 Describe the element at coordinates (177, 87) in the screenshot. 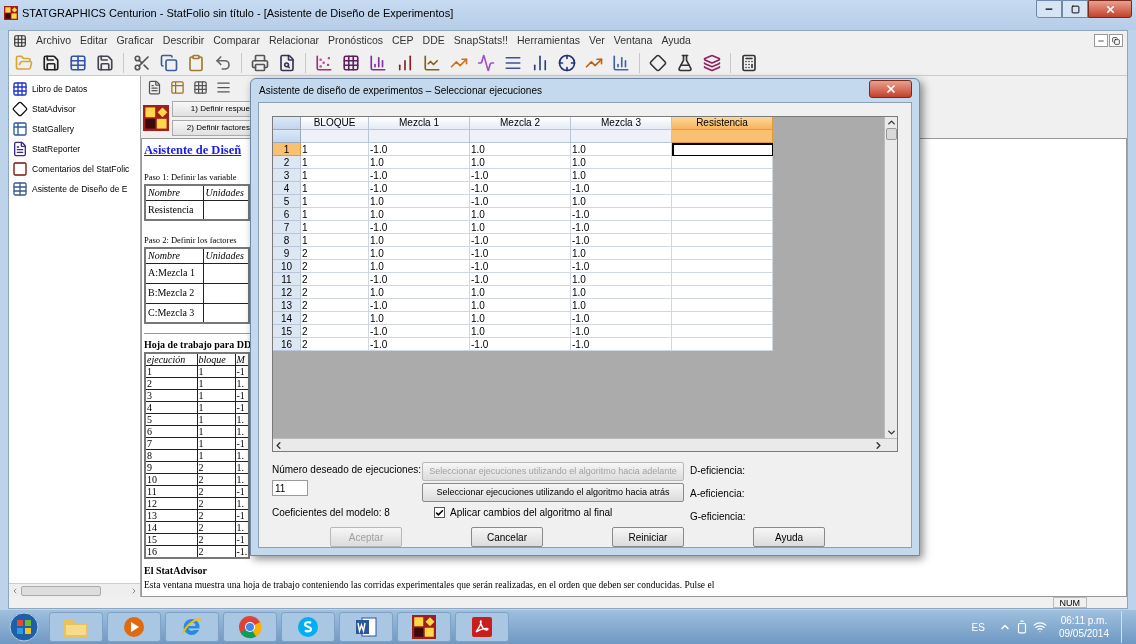

I see `sheet-icon` at that location.